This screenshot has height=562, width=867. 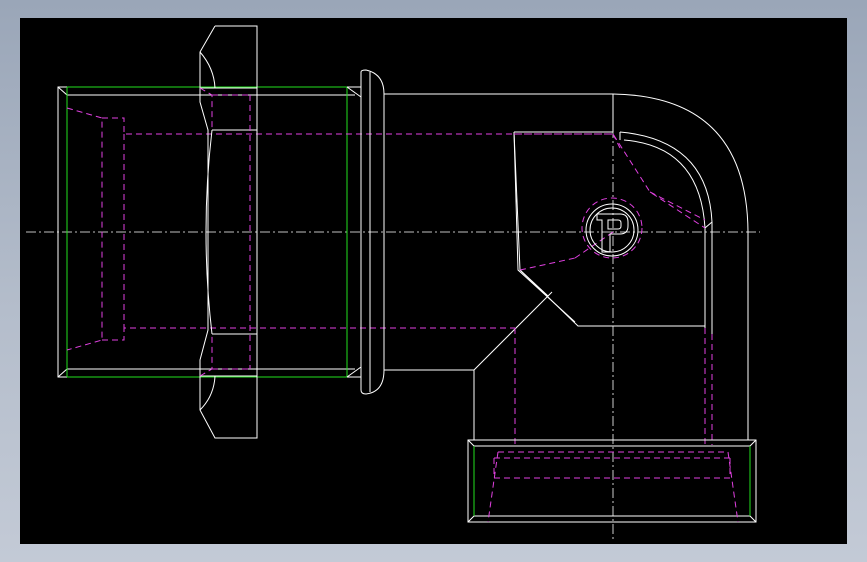 I want to click on parker-p-logo-icon, so click(x=612, y=228).